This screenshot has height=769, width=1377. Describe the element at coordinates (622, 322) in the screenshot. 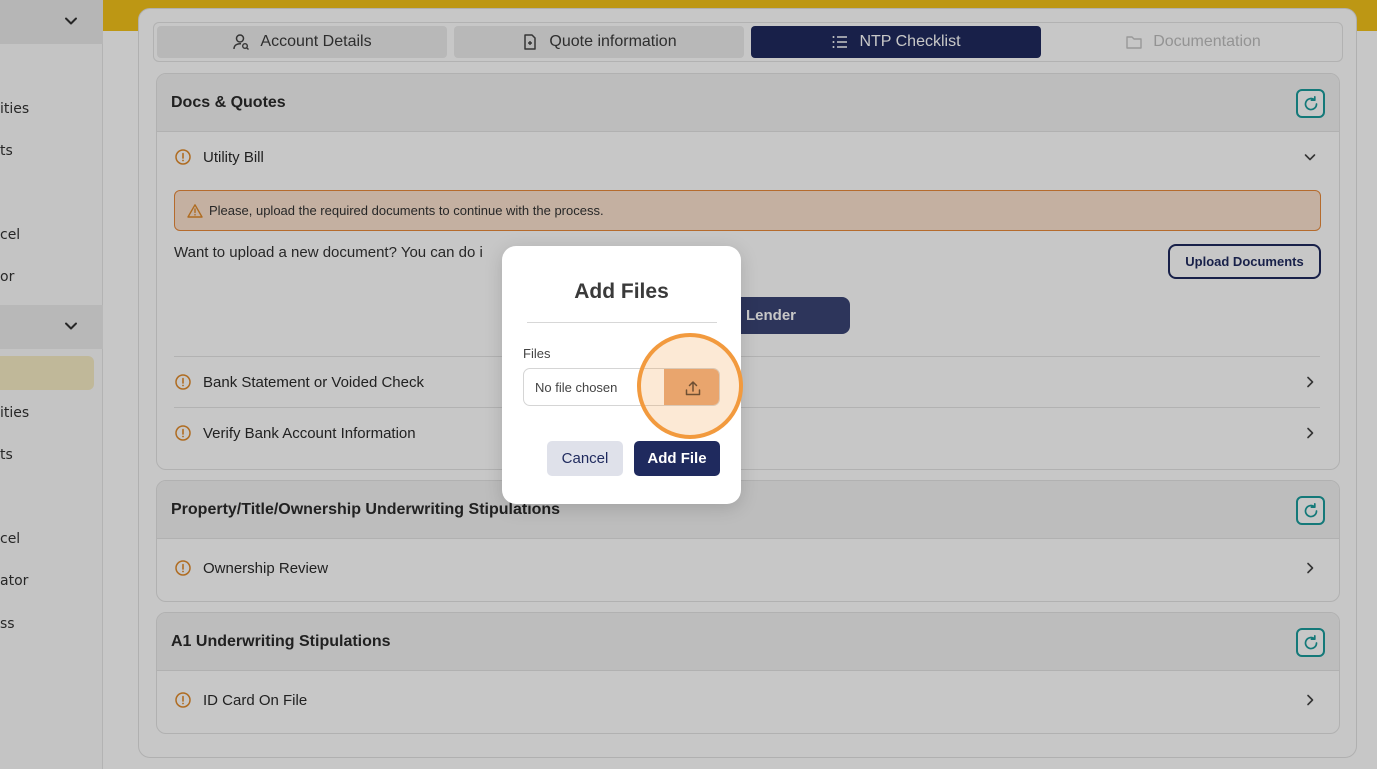

I see `divider` at that location.